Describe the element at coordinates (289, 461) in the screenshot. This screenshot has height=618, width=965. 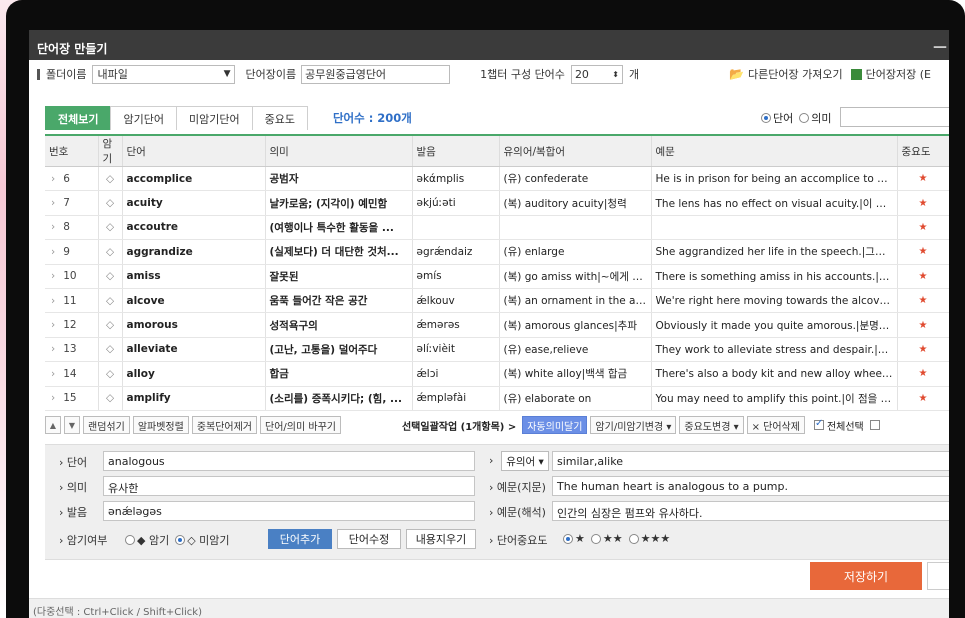
I see `word-input: analogous` at that location.